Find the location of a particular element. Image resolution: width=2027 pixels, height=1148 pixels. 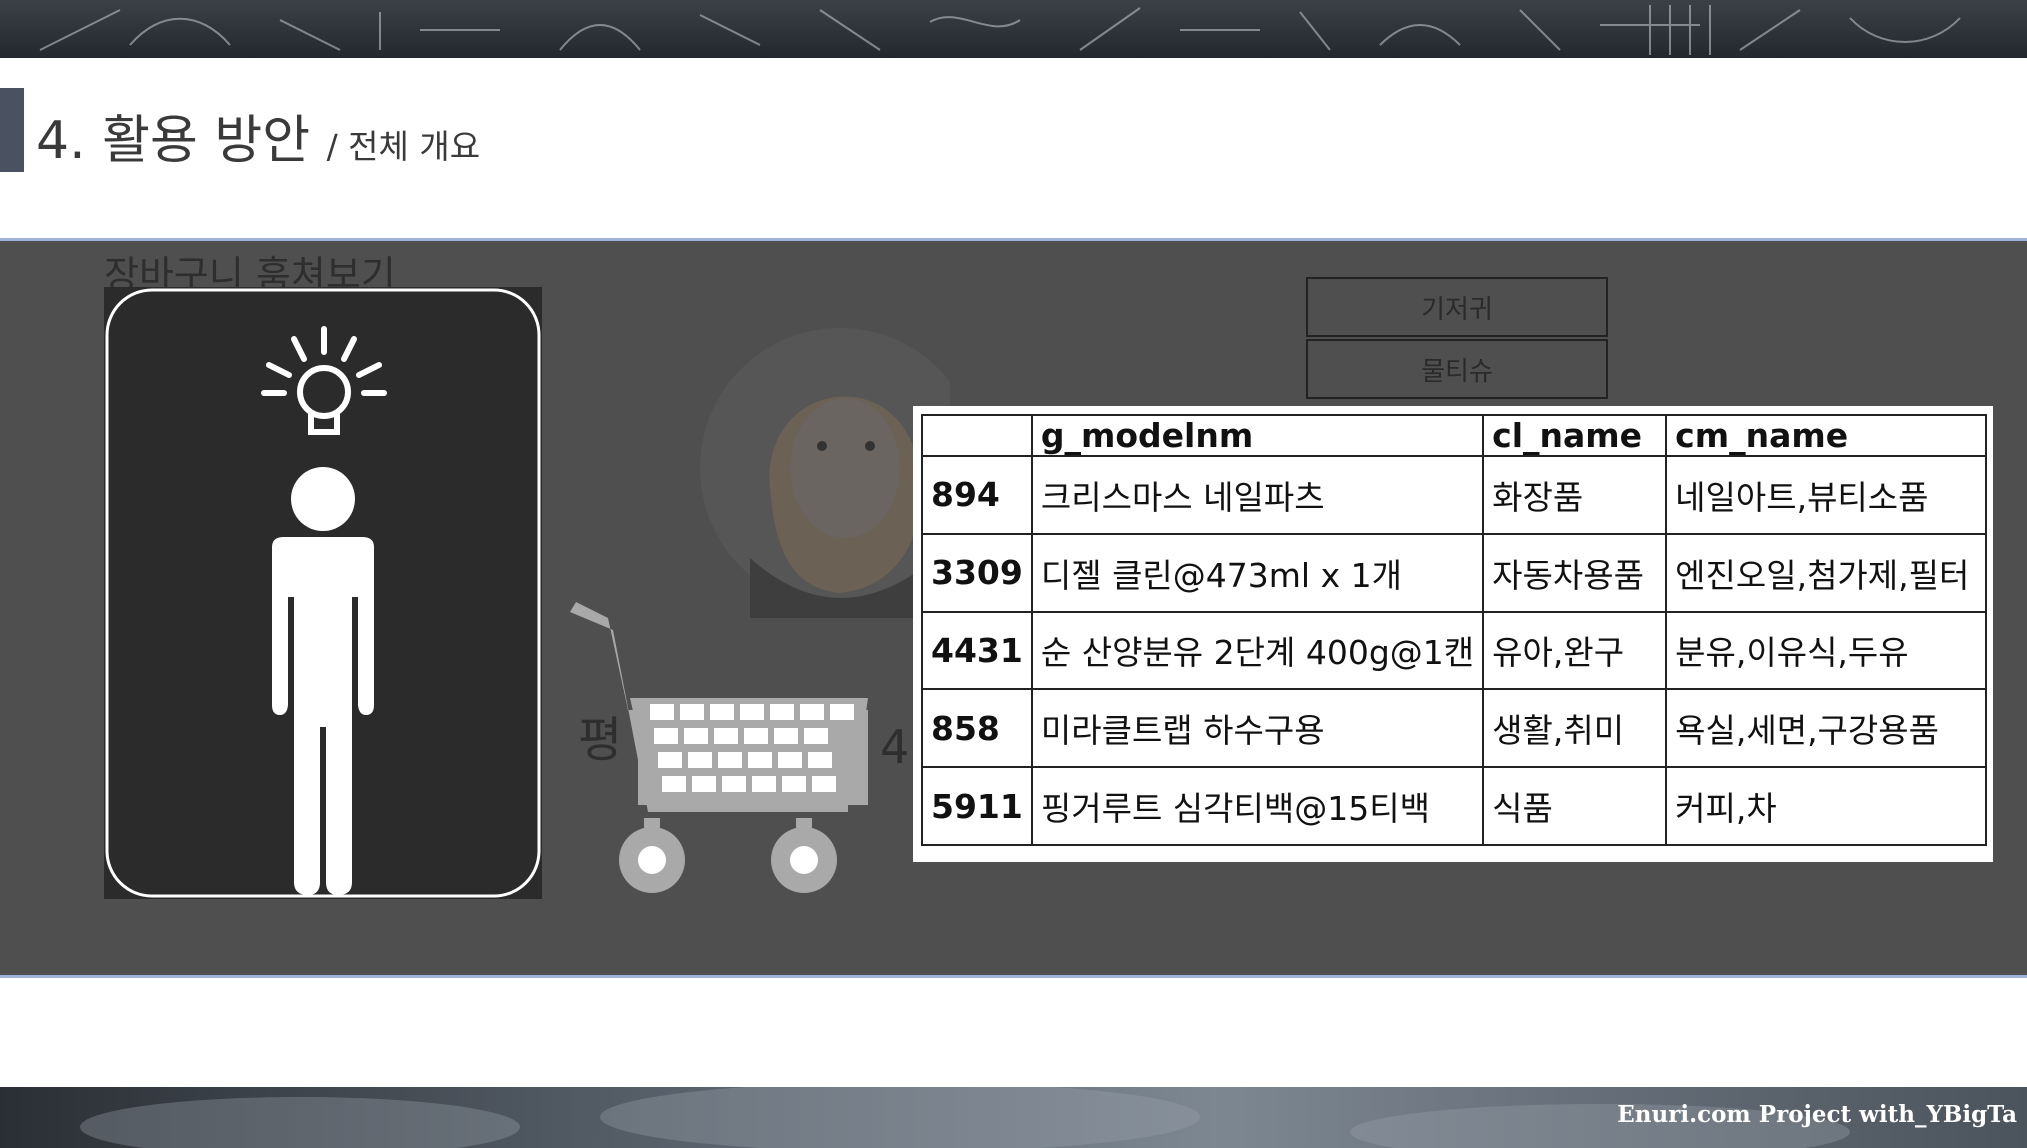

table-row: 858 미라클트랩 하수구용 생활,취미 욕실,세면,구강용품 is located at coordinates (1454, 728).